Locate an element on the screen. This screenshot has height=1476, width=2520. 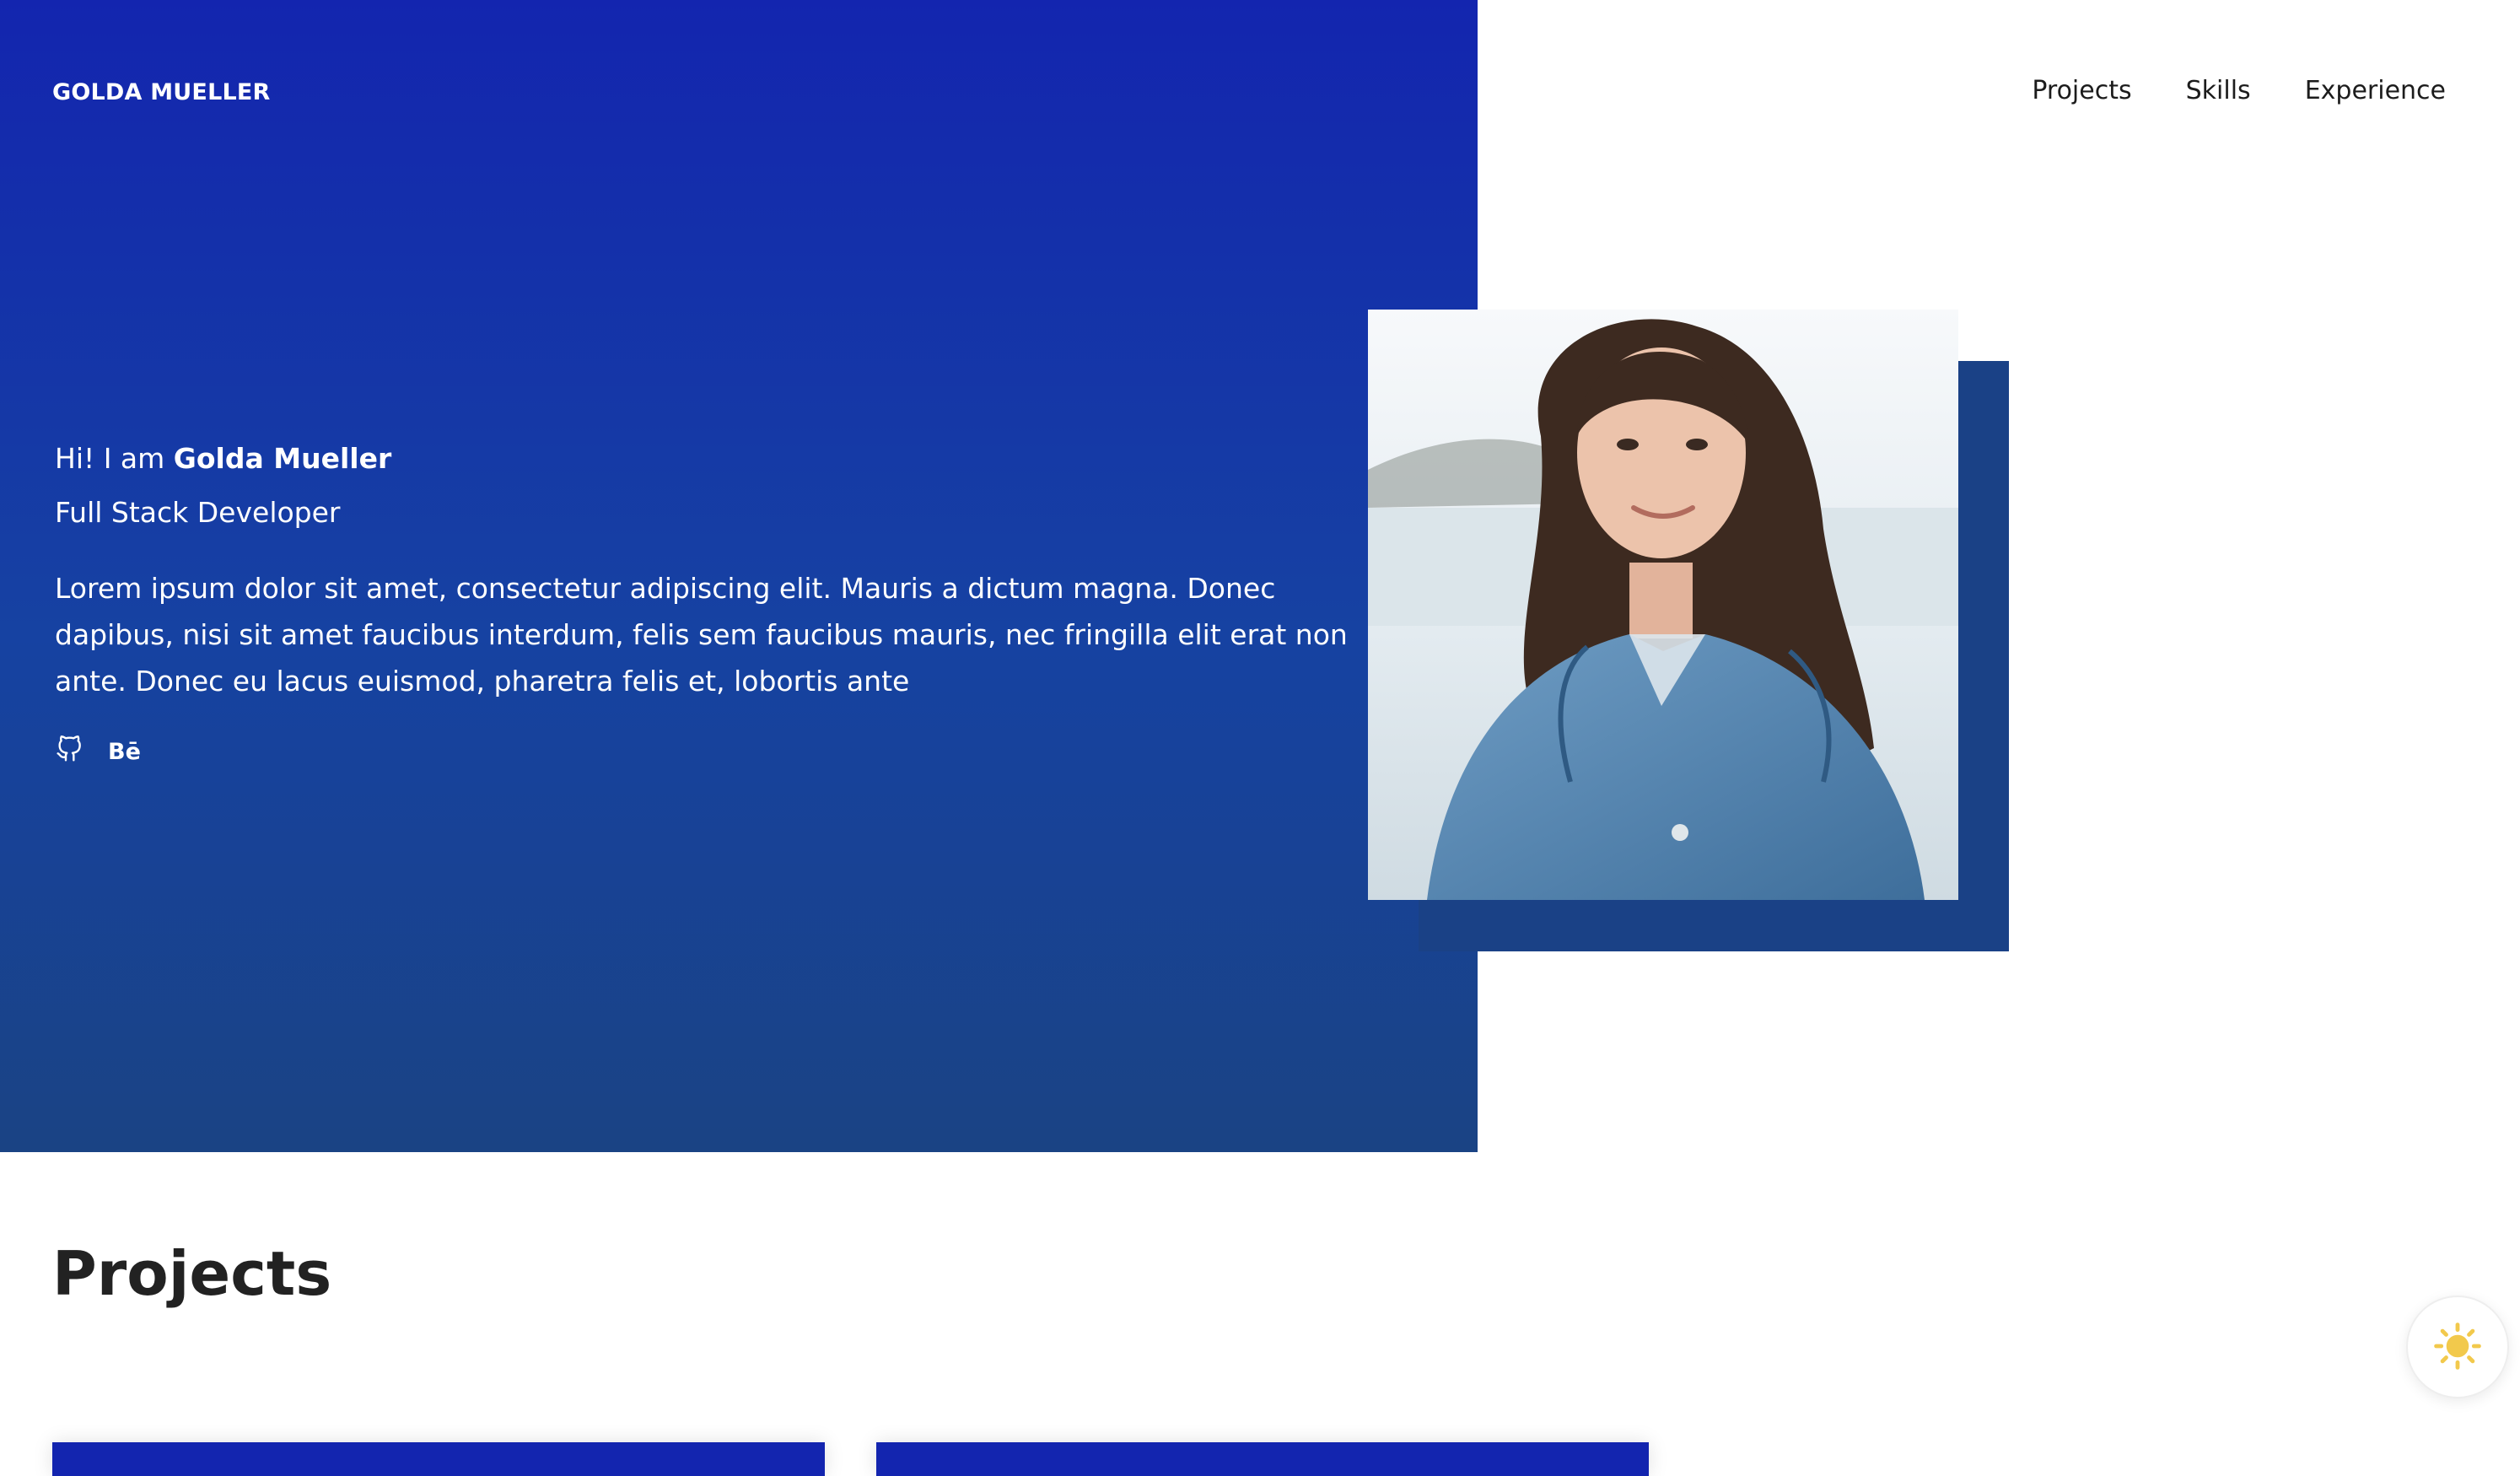
profile-photo is located at coordinates (1663, 605).